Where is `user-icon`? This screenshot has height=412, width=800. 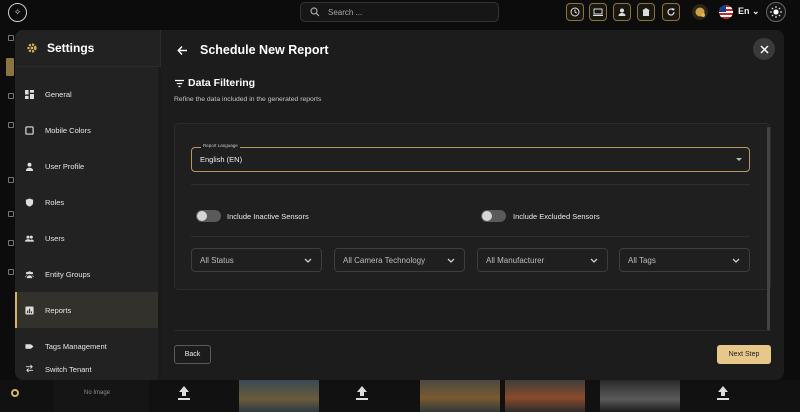 user-icon is located at coordinates (622, 12).